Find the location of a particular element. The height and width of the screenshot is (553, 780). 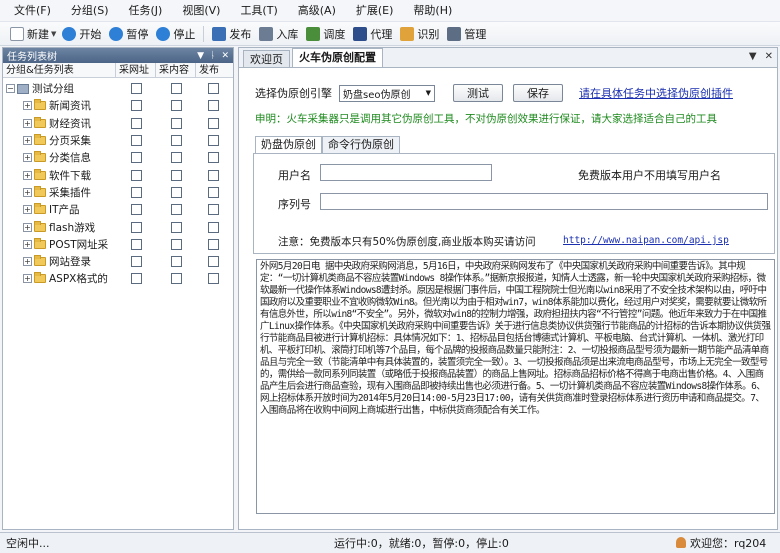

stop-button: 停止 is located at coordinates (175, 34).